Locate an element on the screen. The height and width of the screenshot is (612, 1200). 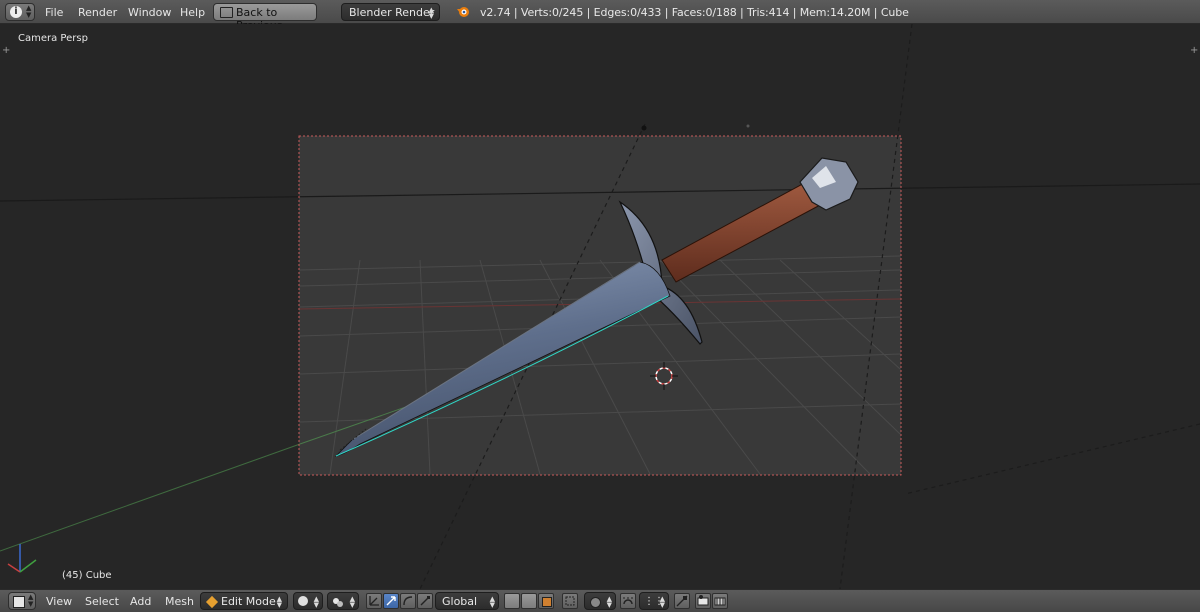
blender-logo-icon is located at coordinates (463, 12).